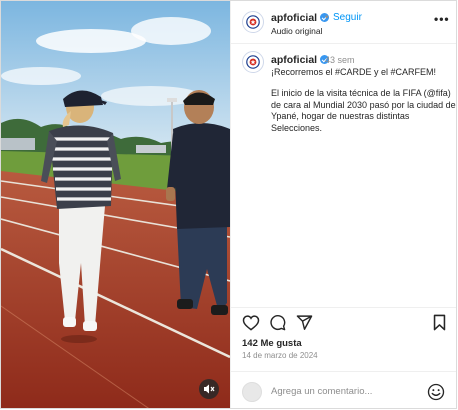 This screenshot has height=410, width=458. I want to click on post-header: apfoficial • Seguir Audio original •••, so click(343, 22).